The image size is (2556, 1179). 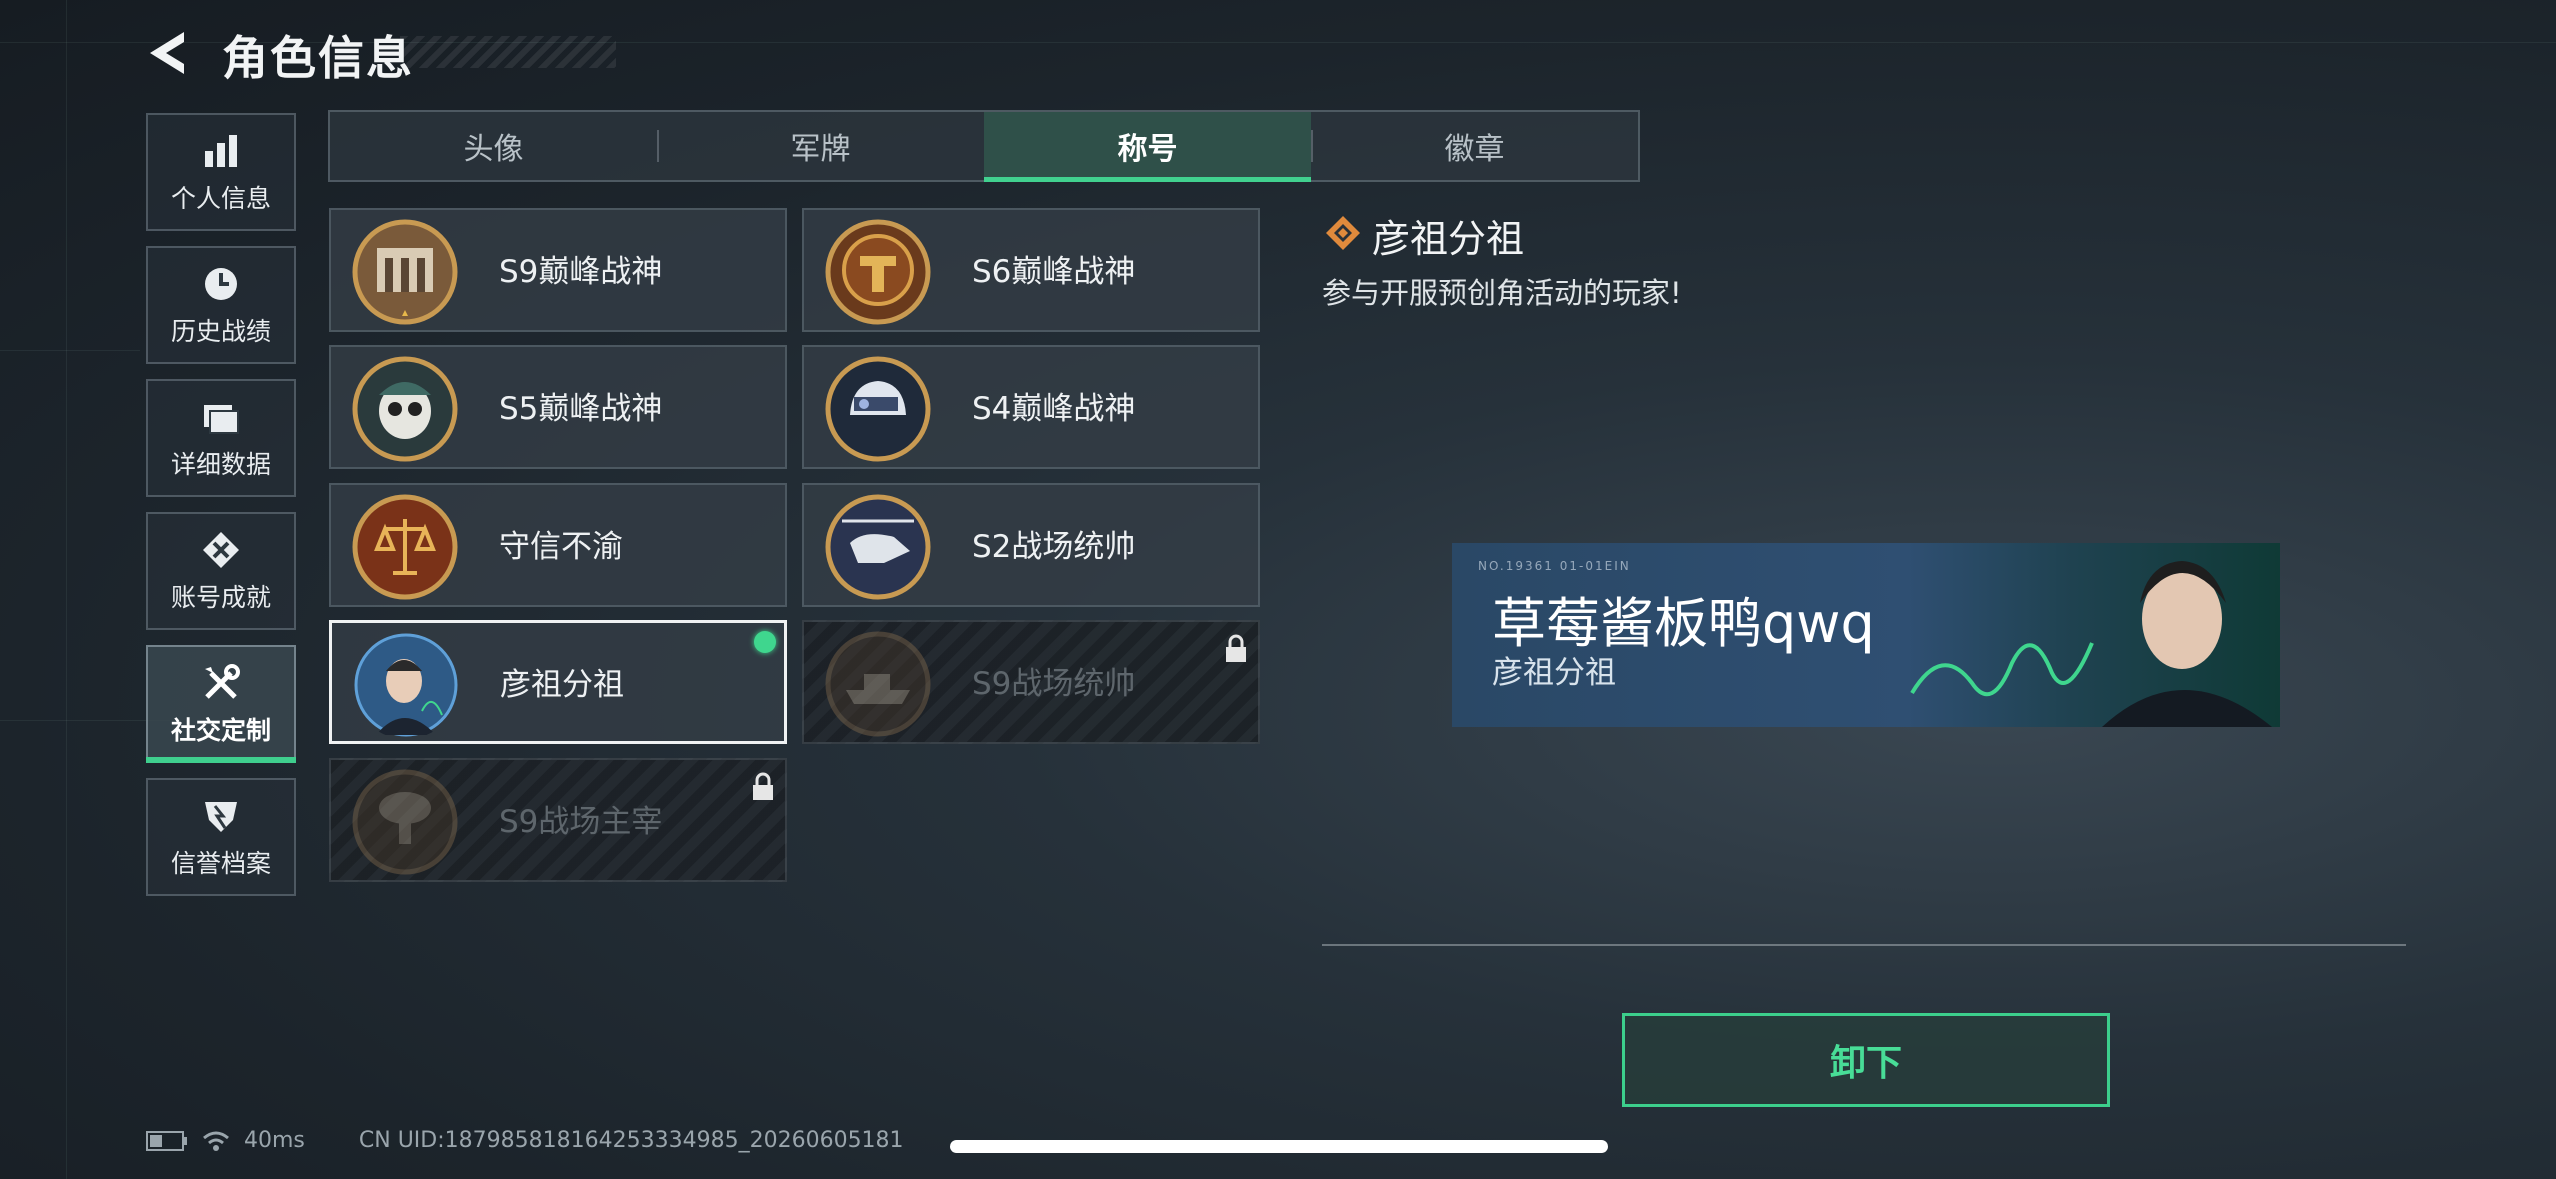 I want to click on title-card: S9巅峰战神, so click(x=558, y=270).